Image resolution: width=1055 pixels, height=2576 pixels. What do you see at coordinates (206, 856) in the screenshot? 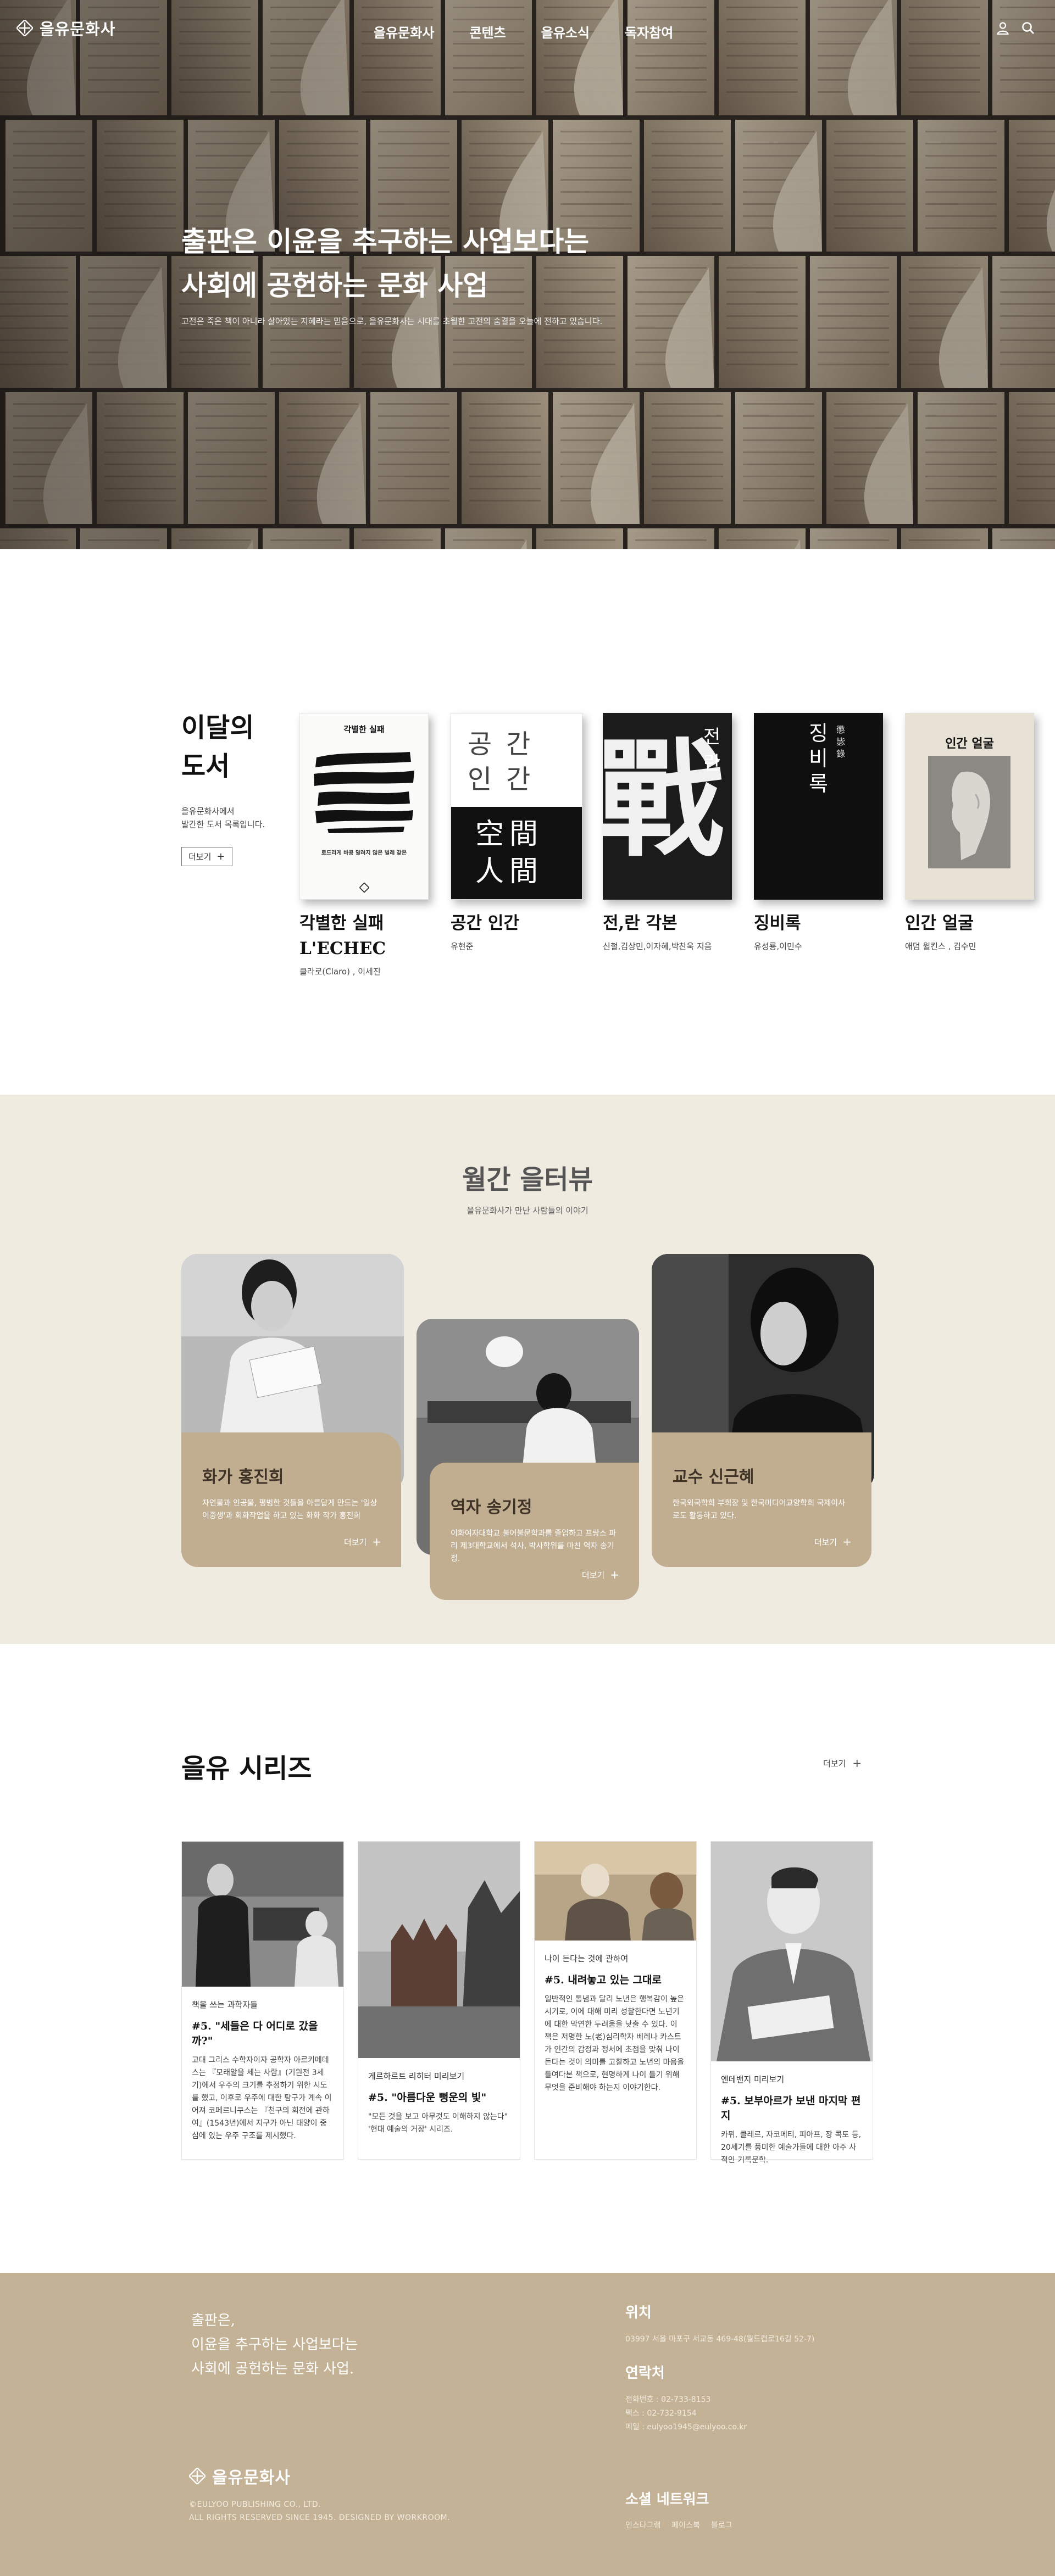
I see `books-more-button: 더보기 +` at bounding box center [206, 856].